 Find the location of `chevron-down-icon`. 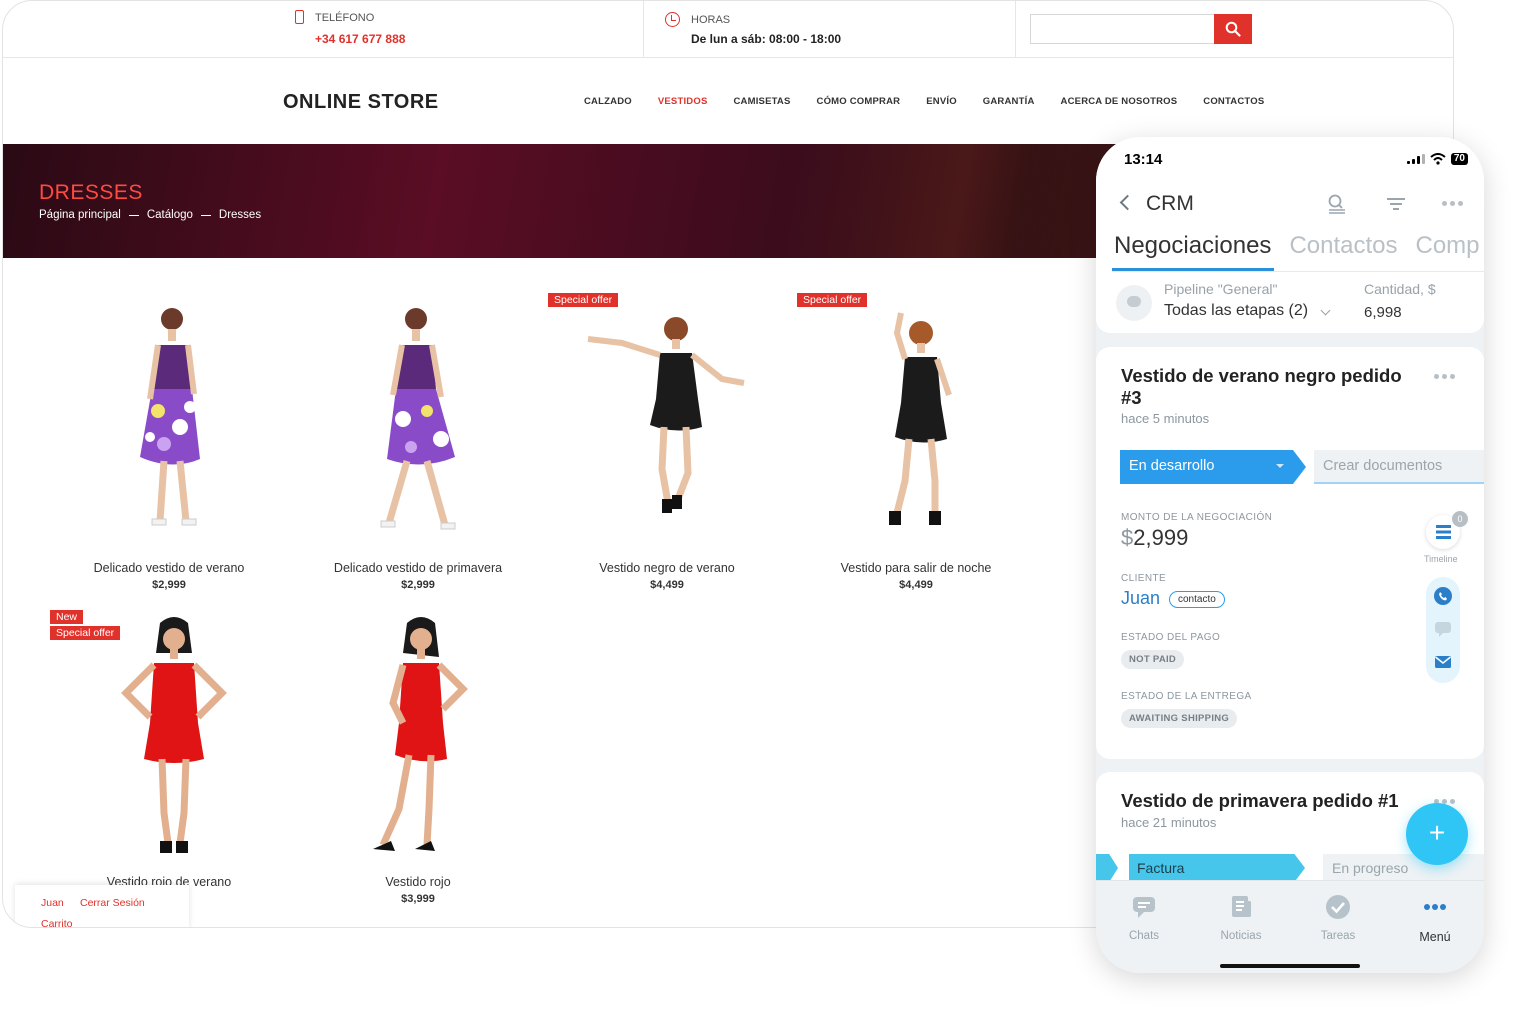

chevron-down-icon is located at coordinates (1325, 310).